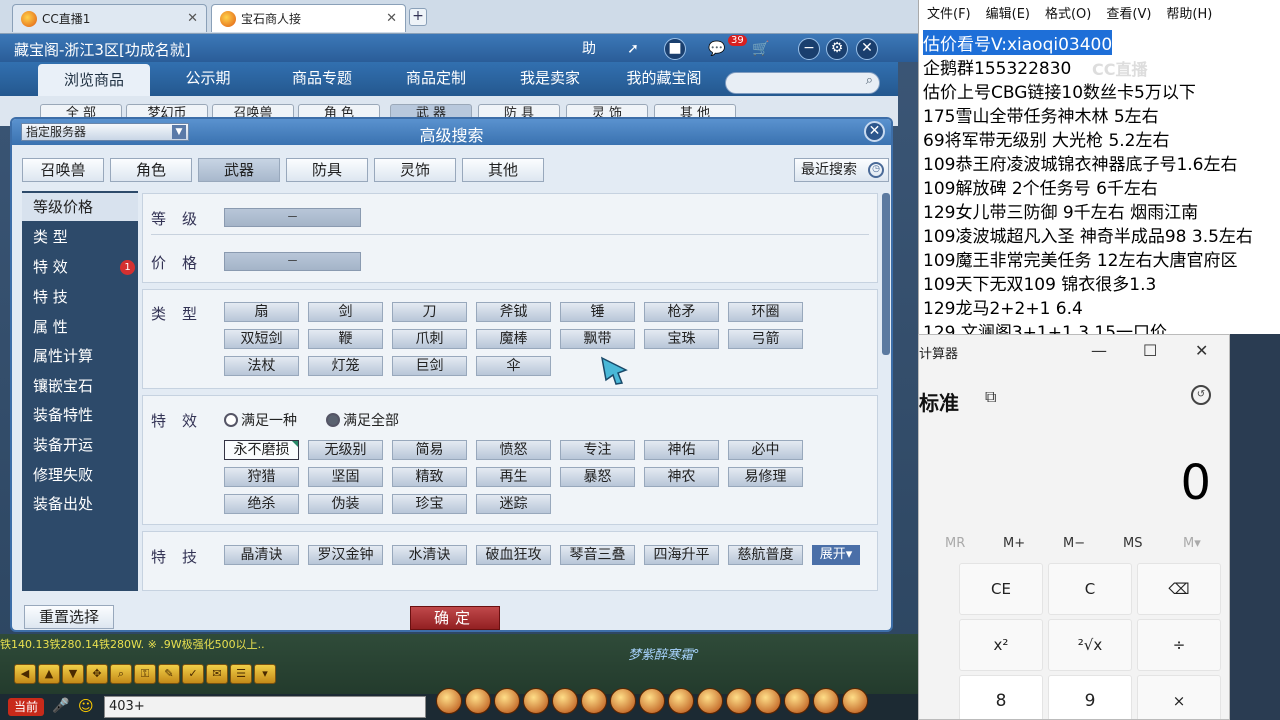 This screenshot has height=720, width=1280. I want to click on dialog-close-button: ✕, so click(874, 131).